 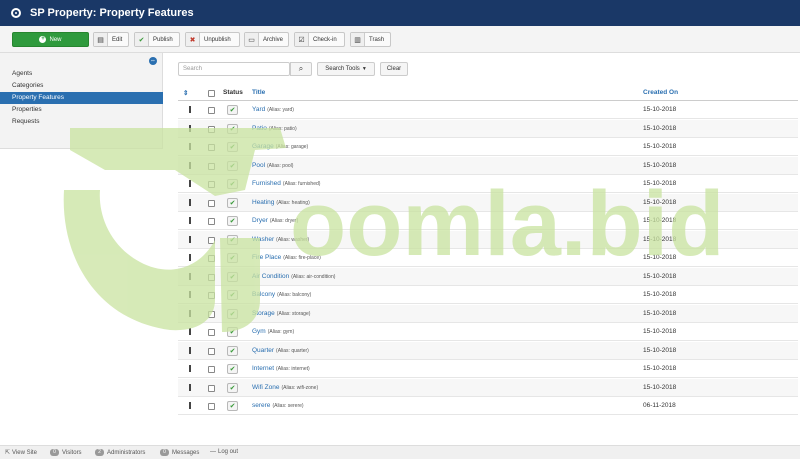 I want to click on row-title-link: Internet (Alias: internet), so click(x=281, y=368).